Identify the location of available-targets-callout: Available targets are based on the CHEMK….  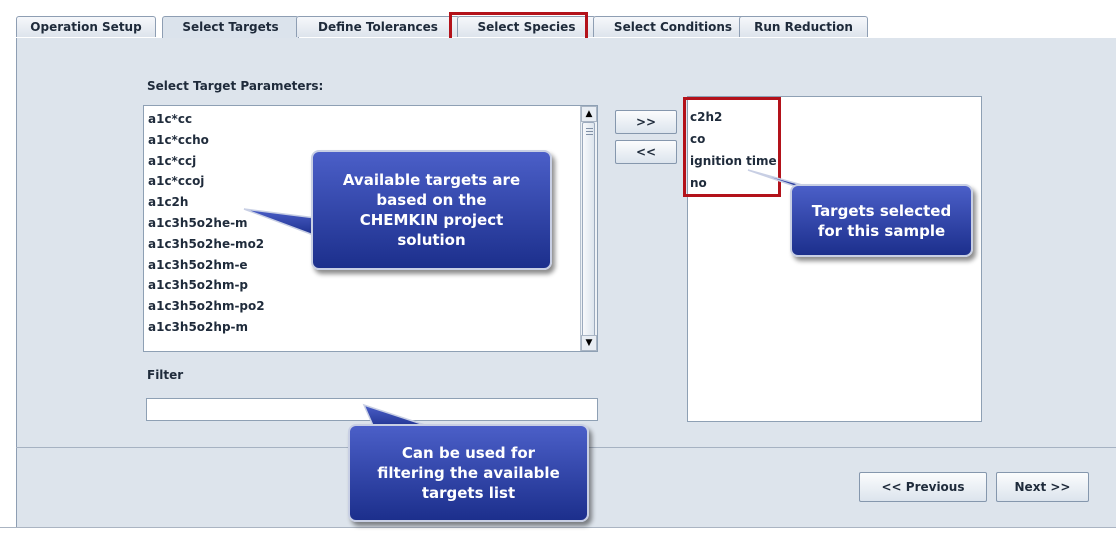
(431, 210).